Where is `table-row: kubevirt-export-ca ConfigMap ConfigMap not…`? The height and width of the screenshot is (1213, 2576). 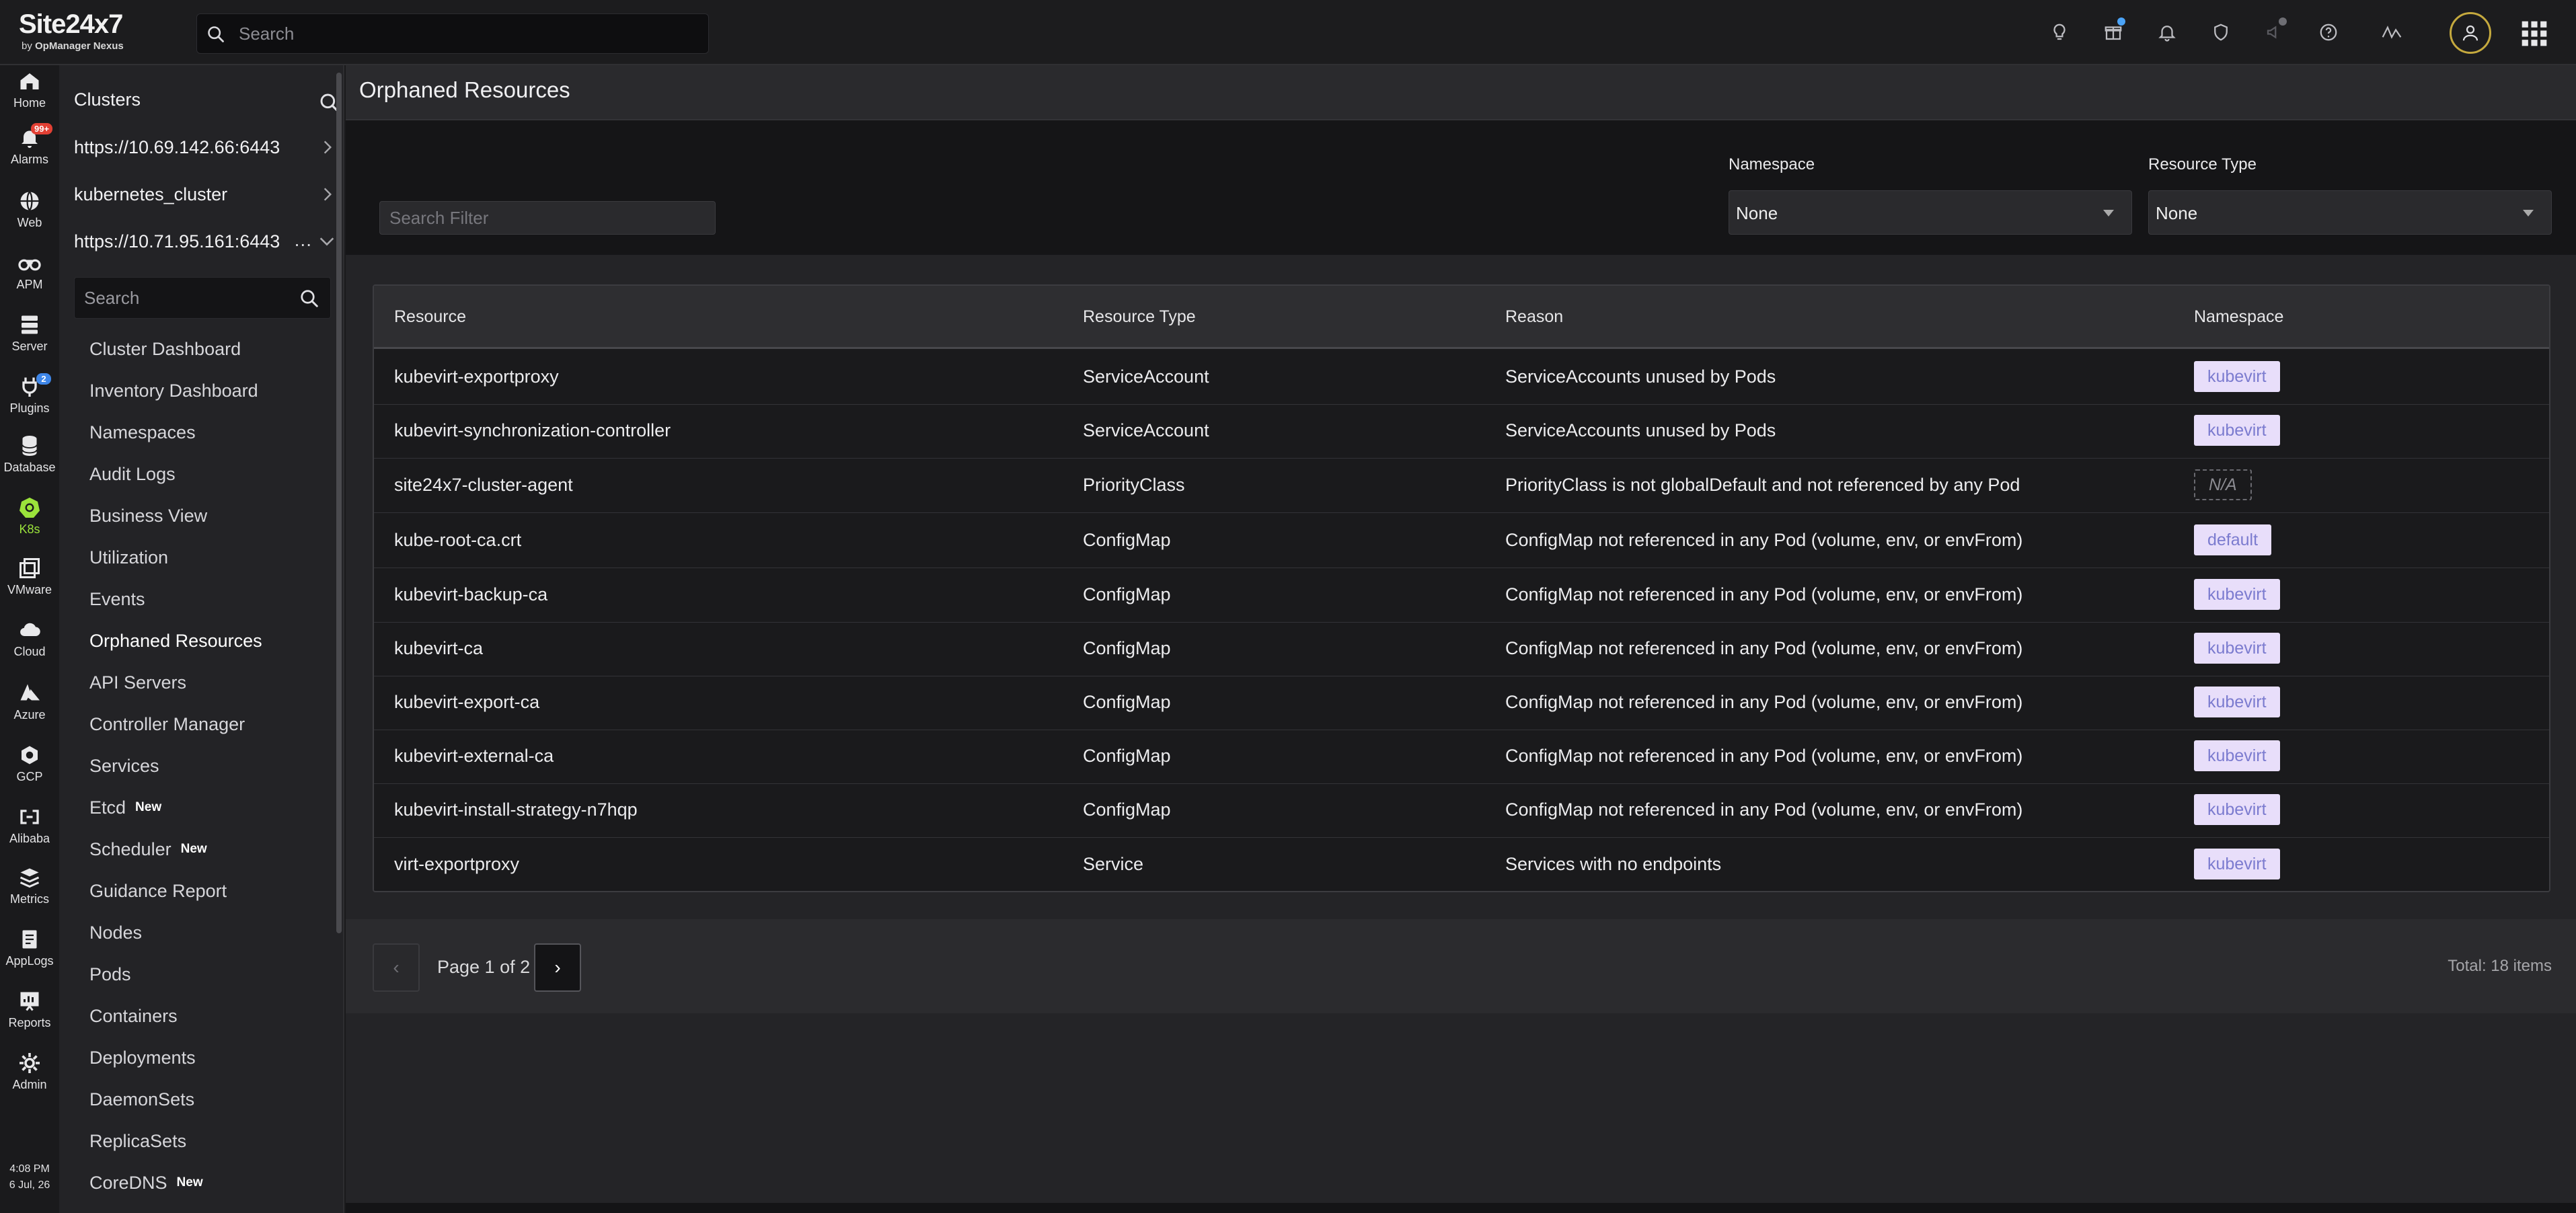 table-row: kubevirt-export-ca ConfigMap ConfigMap not… is located at coordinates (1461, 703).